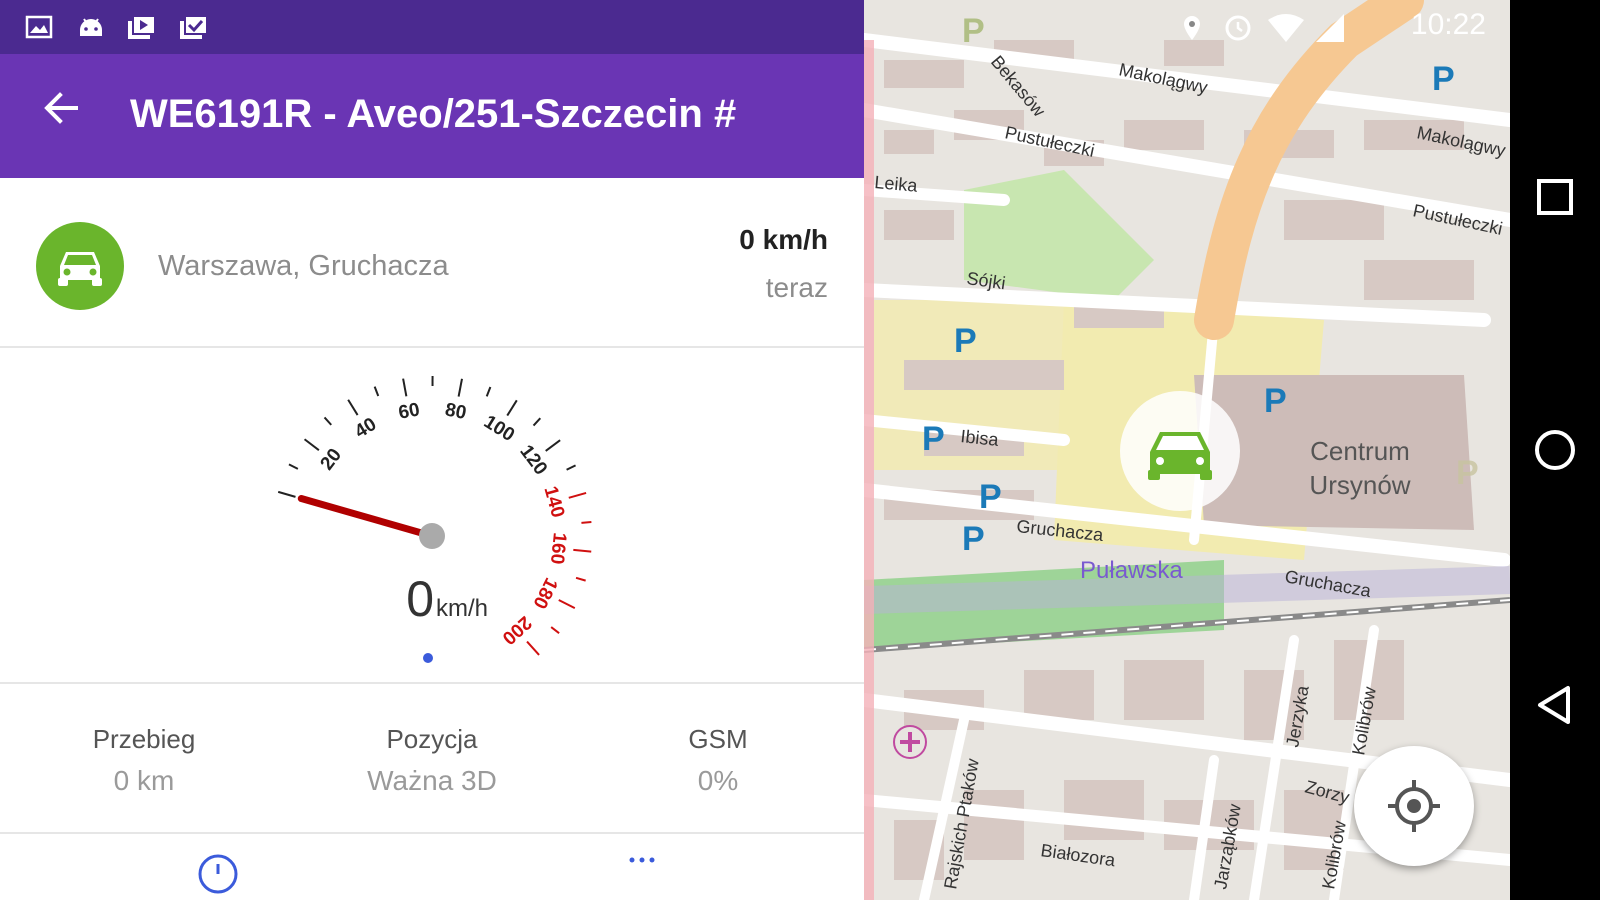  What do you see at coordinates (218, 874) in the screenshot?
I see `history-icon` at bounding box center [218, 874].